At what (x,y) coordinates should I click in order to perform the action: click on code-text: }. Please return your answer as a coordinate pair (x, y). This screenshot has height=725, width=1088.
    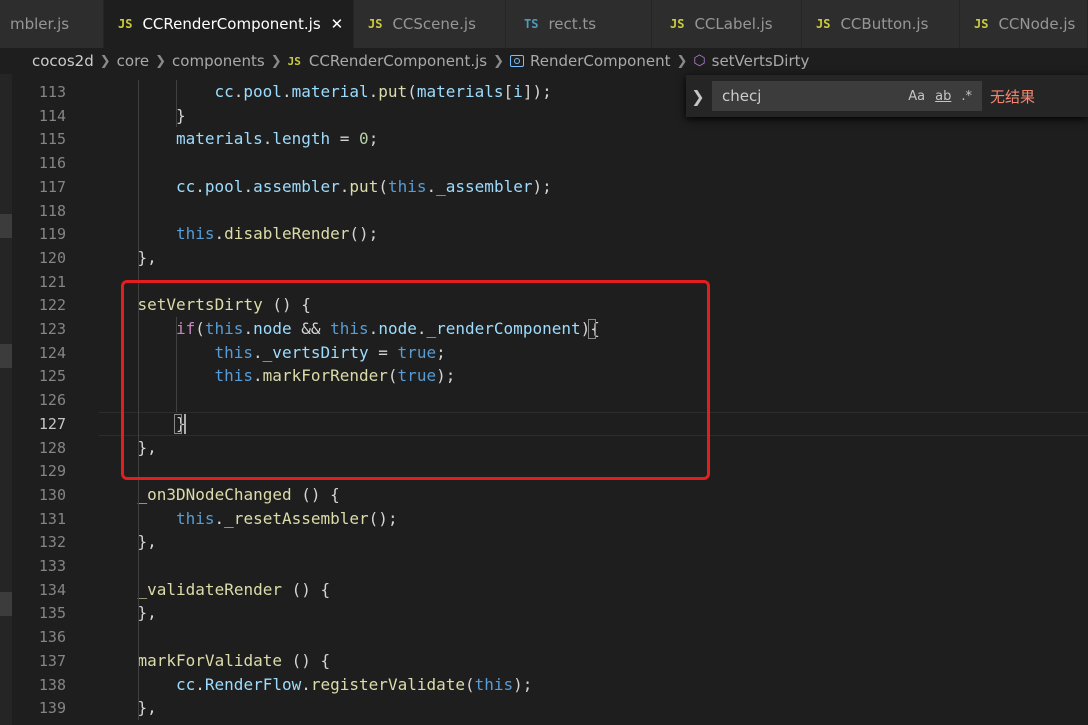
    Looking at the image, I should click on (181, 116).